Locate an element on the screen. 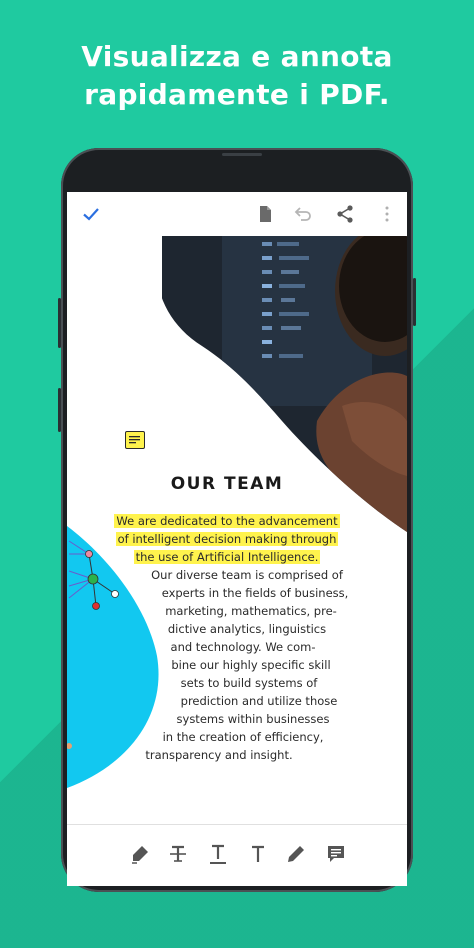  highlighter-icon is located at coordinates (140, 854).